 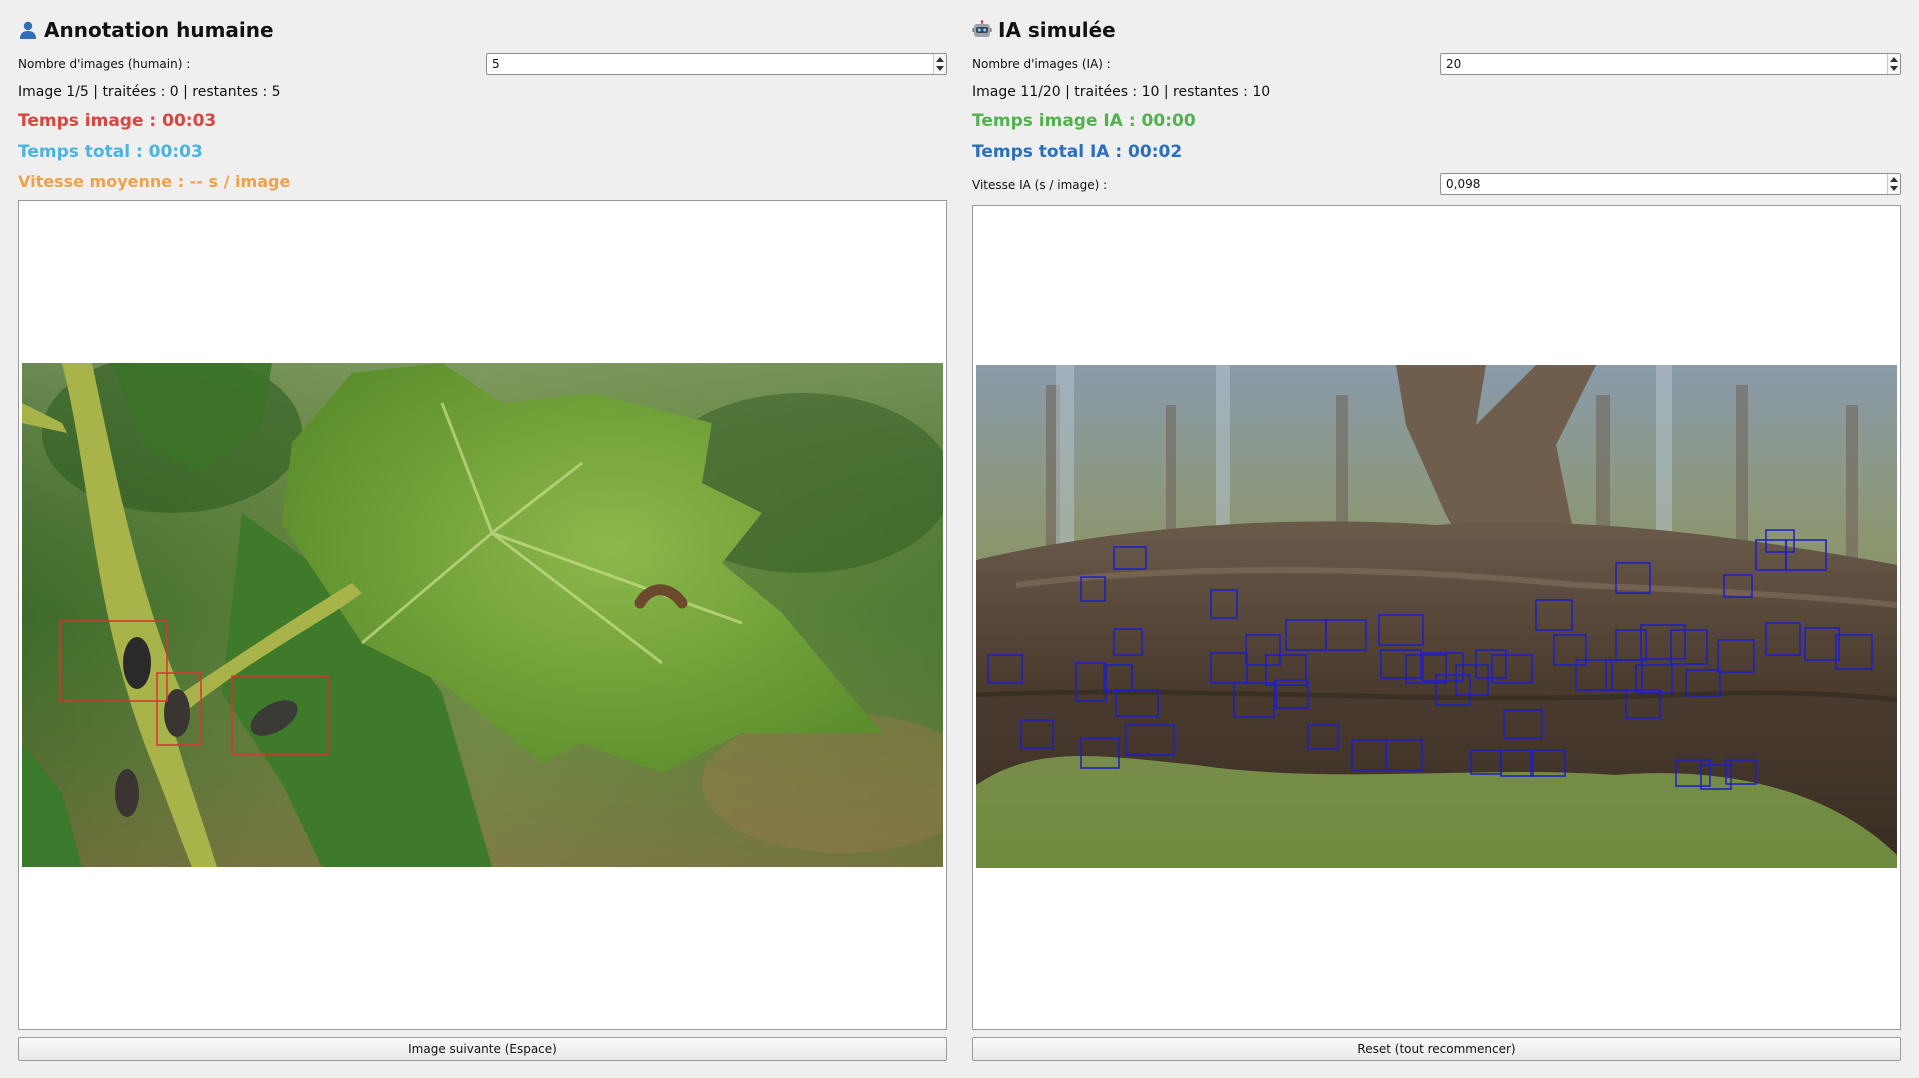 I want to click on next-image-button: Image suivante (Espace), so click(x=482, y=1049).